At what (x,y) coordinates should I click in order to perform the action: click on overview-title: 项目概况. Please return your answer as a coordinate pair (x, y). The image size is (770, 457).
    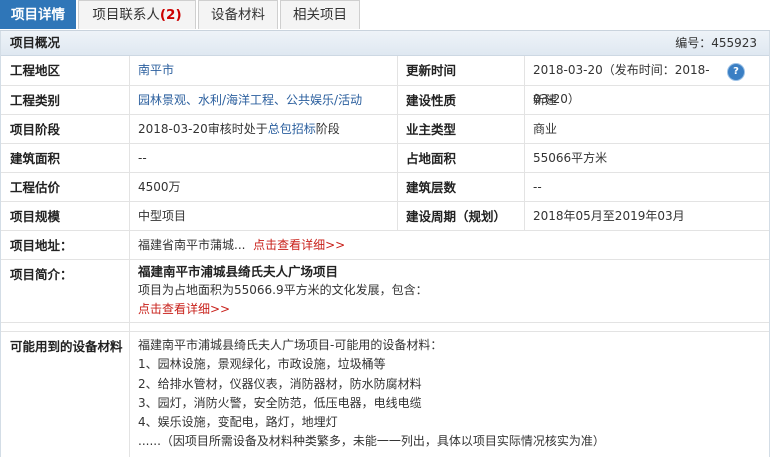
    Looking at the image, I should click on (35, 42).